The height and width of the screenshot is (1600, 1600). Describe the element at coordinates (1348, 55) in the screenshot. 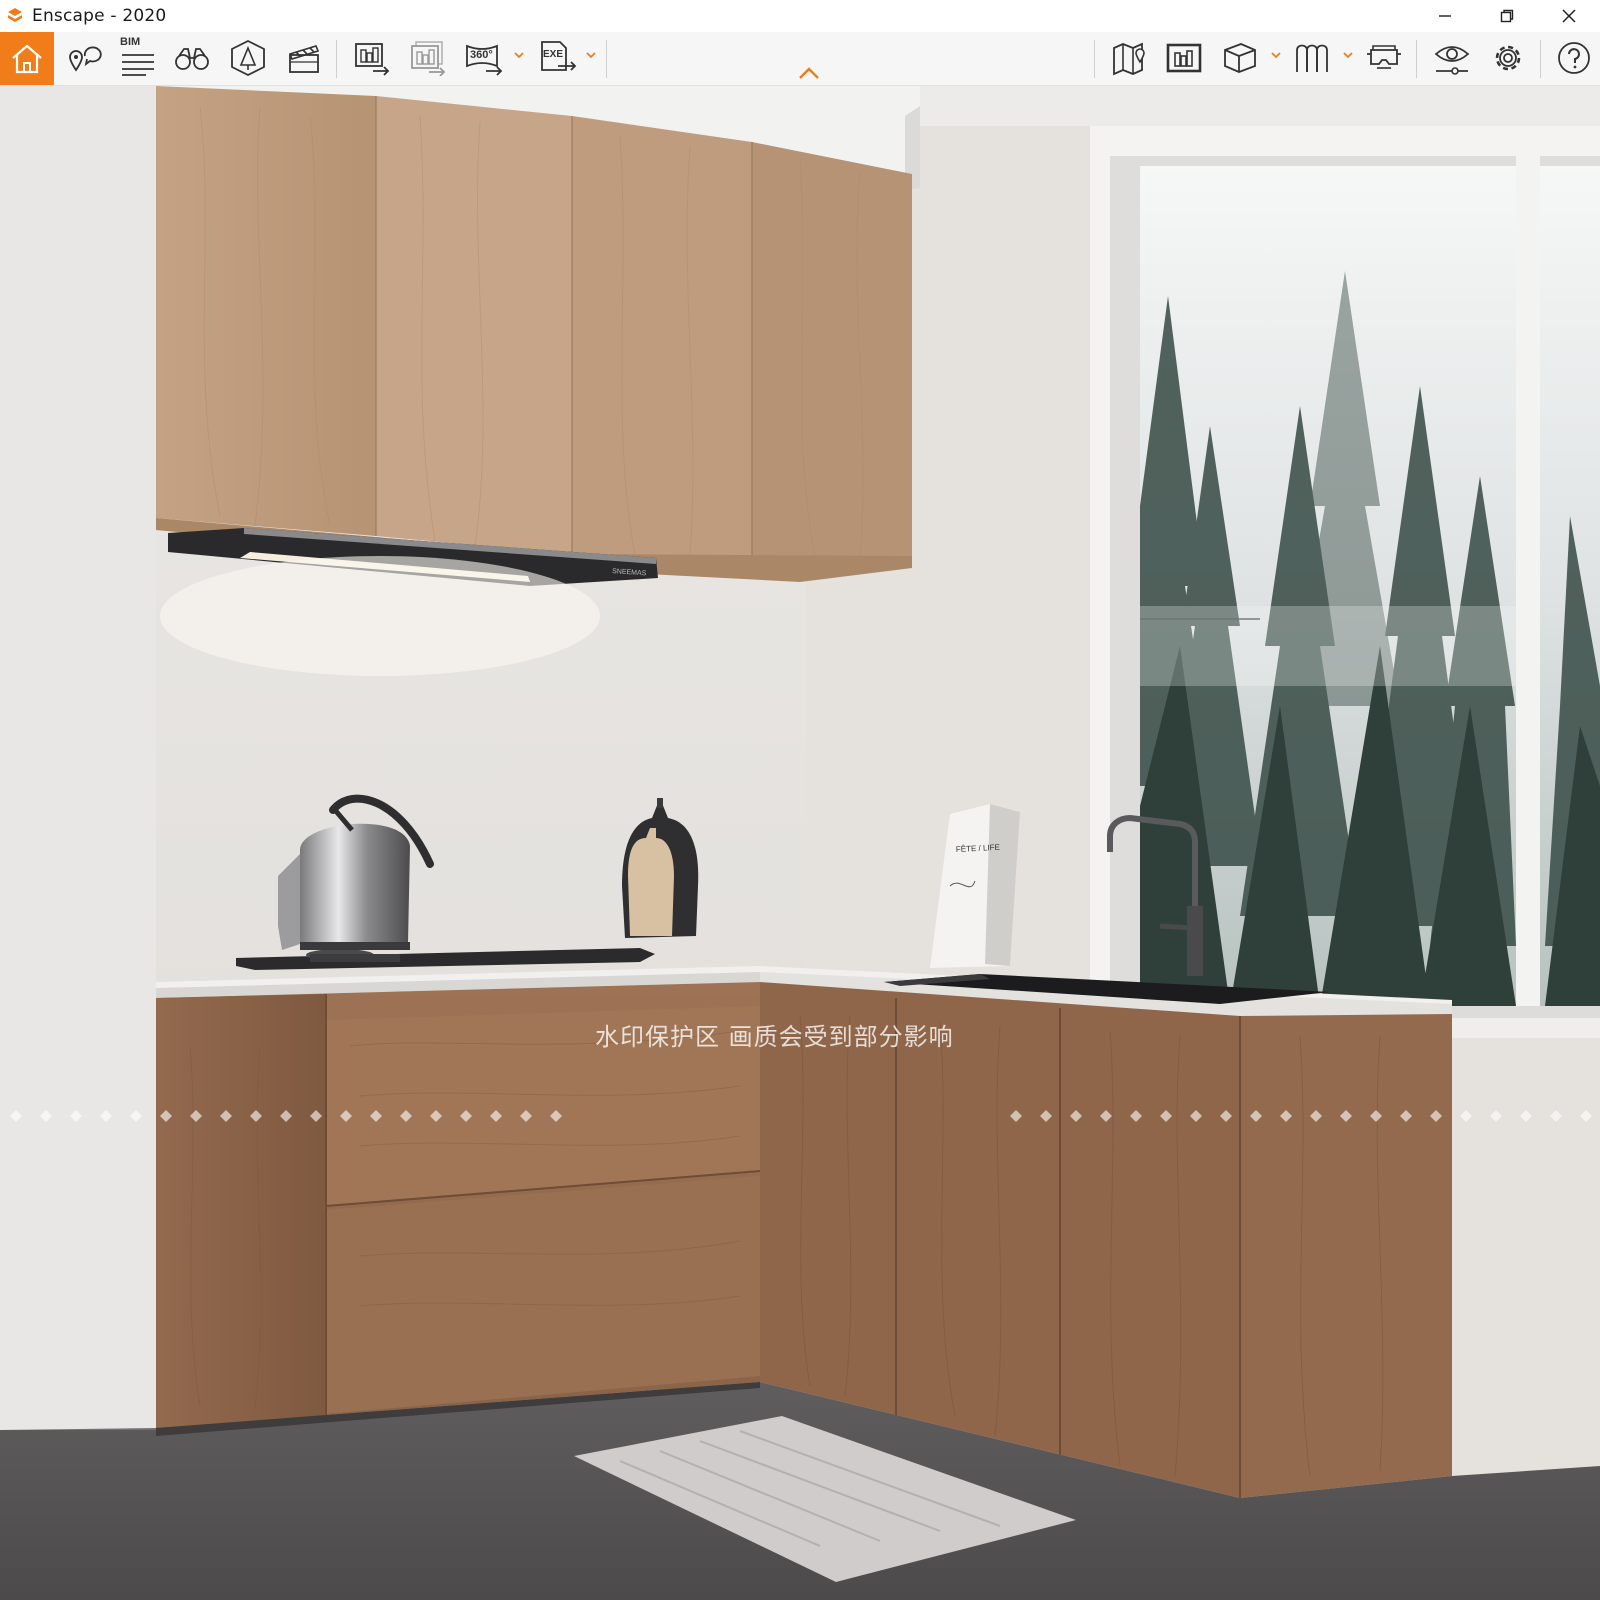

I see `bookmarks-dropdown-chevron-icon` at that location.